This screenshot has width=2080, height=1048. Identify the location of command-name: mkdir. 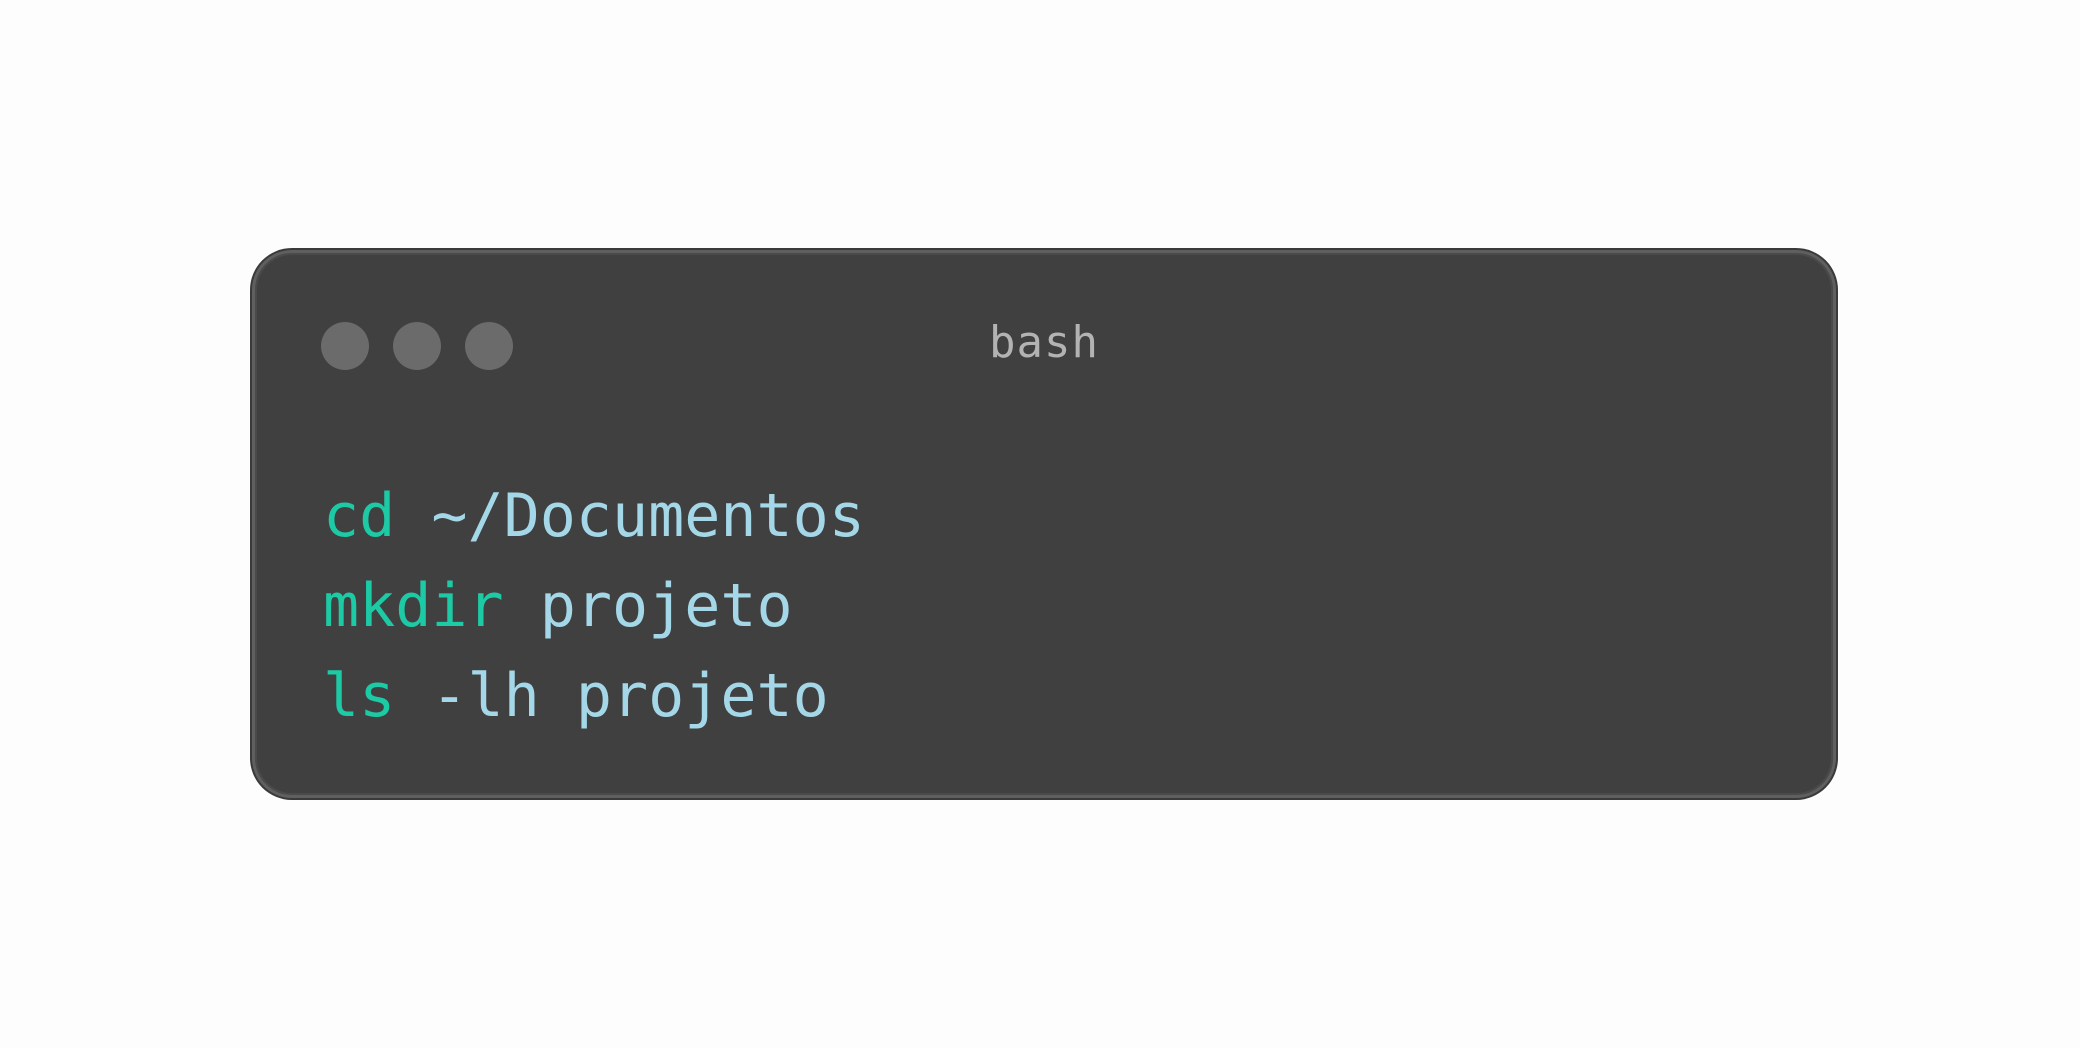
(413, 606).